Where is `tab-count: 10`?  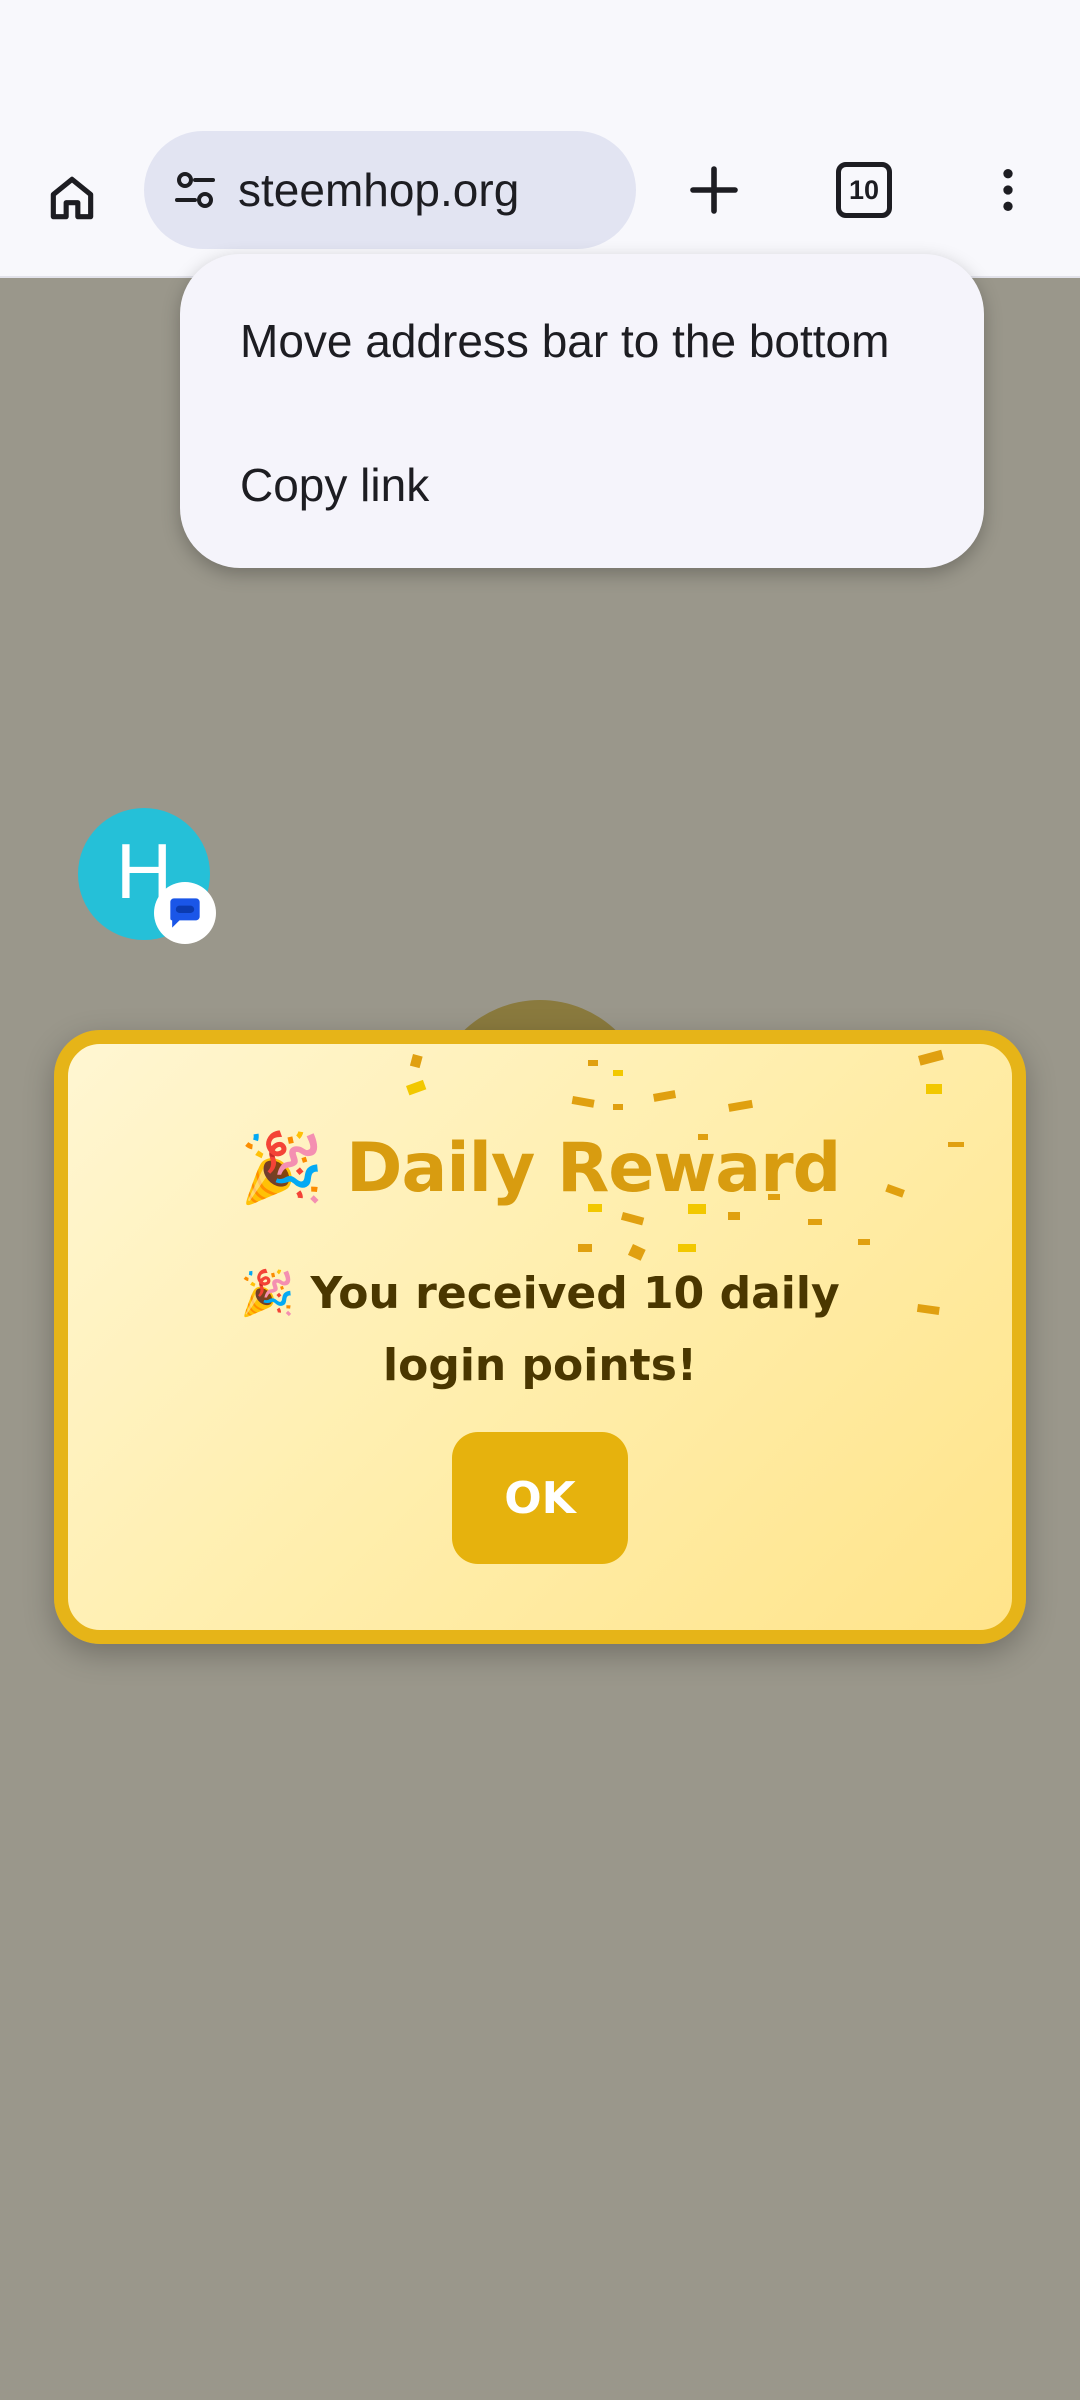 tab-count: 10 is located at coordinates (864, 190).